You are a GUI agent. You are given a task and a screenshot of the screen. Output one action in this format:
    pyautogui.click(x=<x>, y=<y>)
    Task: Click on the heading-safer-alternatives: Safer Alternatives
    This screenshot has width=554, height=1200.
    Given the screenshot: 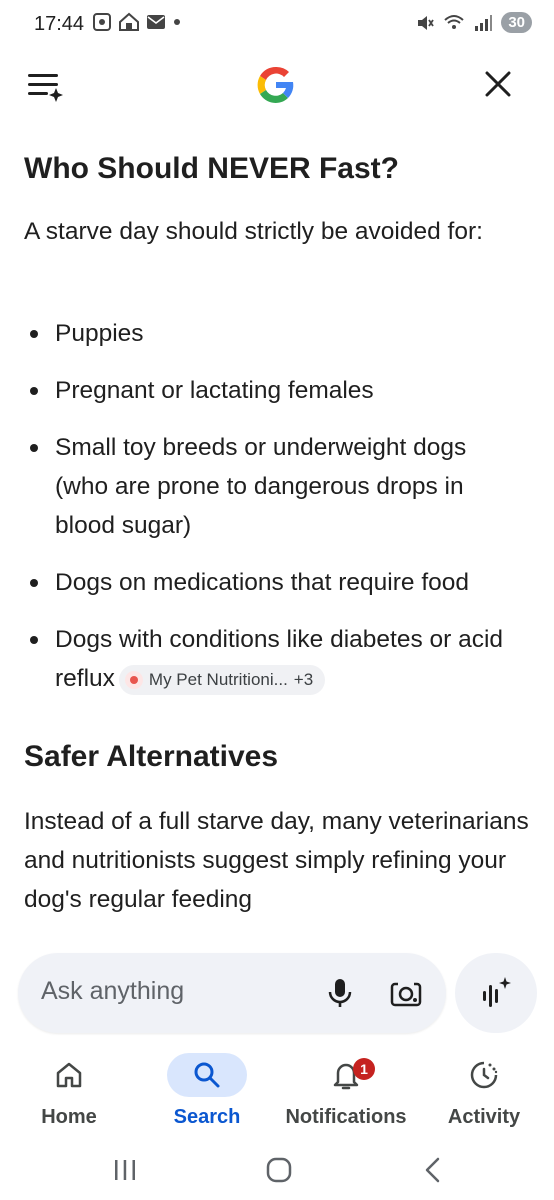 What is the action you would take?
    pyautogui.click(x=151, y=756)
    